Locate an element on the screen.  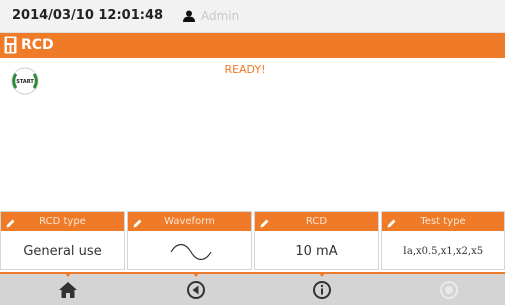
param-waveform-label: Waveform is located at coordinates (189, 221).